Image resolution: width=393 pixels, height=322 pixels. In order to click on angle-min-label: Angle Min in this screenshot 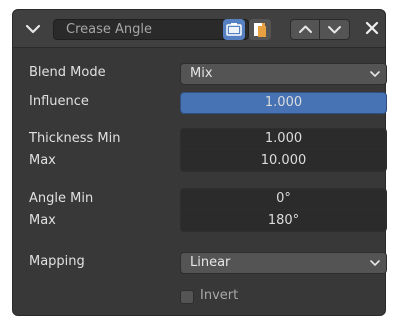, I will do `click(61, 198)`.